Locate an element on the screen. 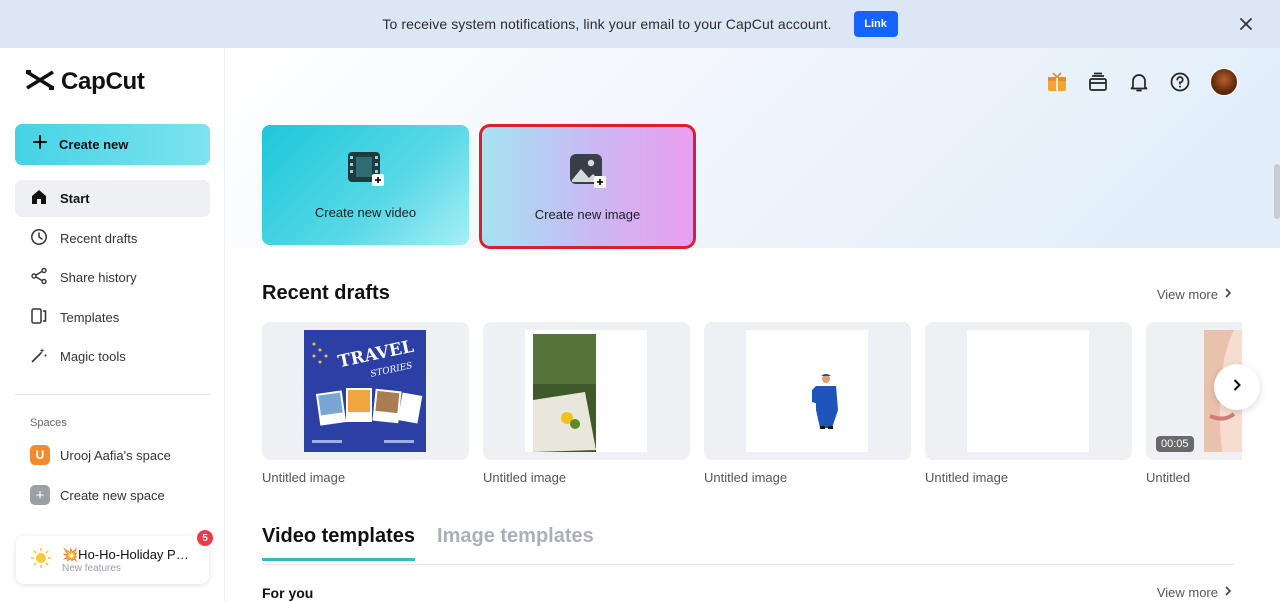 Image resolution: width=1280 pixels, height=602 pixels. capcut-logo: CapCut is located at coordinates (85, 82).